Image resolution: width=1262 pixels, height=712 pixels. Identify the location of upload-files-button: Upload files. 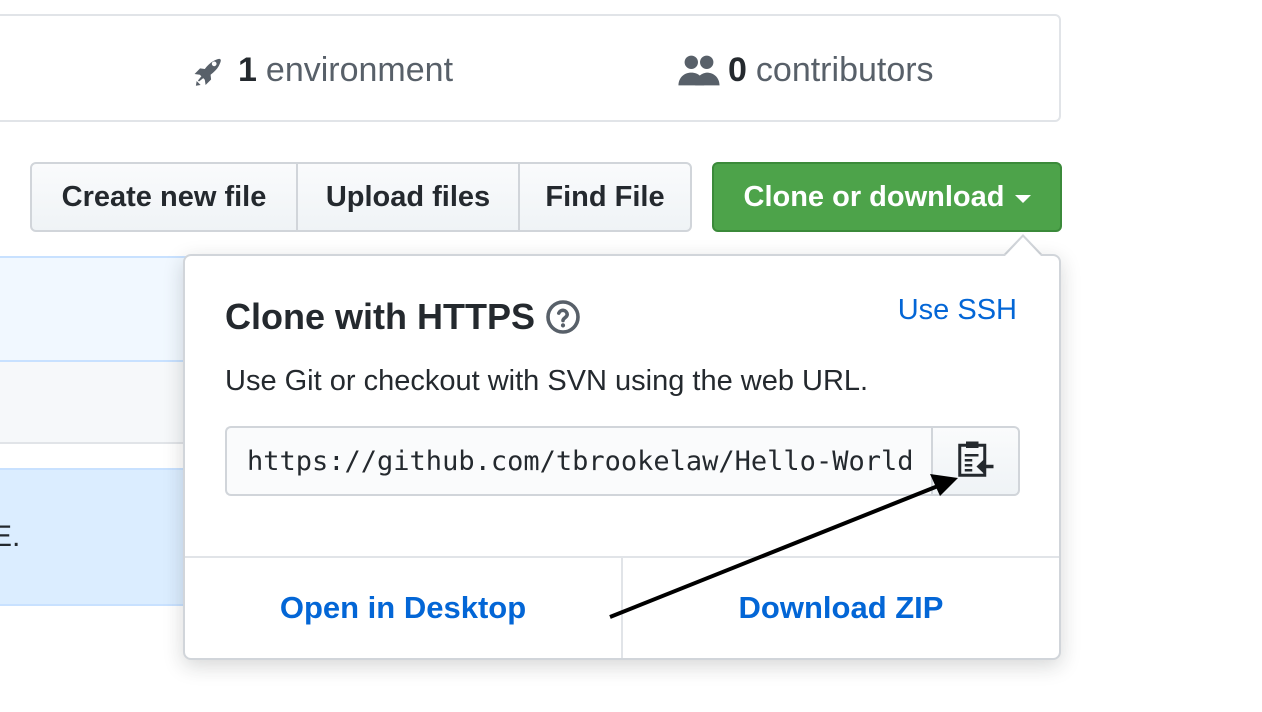
(408, 197).